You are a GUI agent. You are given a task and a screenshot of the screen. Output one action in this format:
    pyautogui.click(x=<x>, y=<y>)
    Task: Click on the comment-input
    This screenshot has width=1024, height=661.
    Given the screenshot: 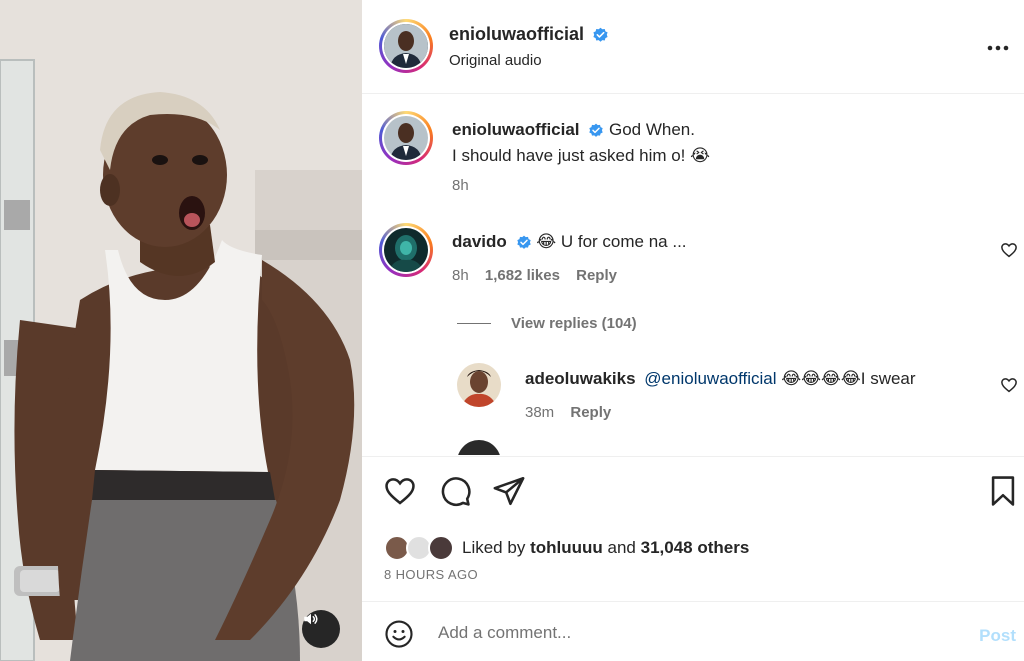 What is the action you would take?
    pyautogui.click(x=688, y=633)
    